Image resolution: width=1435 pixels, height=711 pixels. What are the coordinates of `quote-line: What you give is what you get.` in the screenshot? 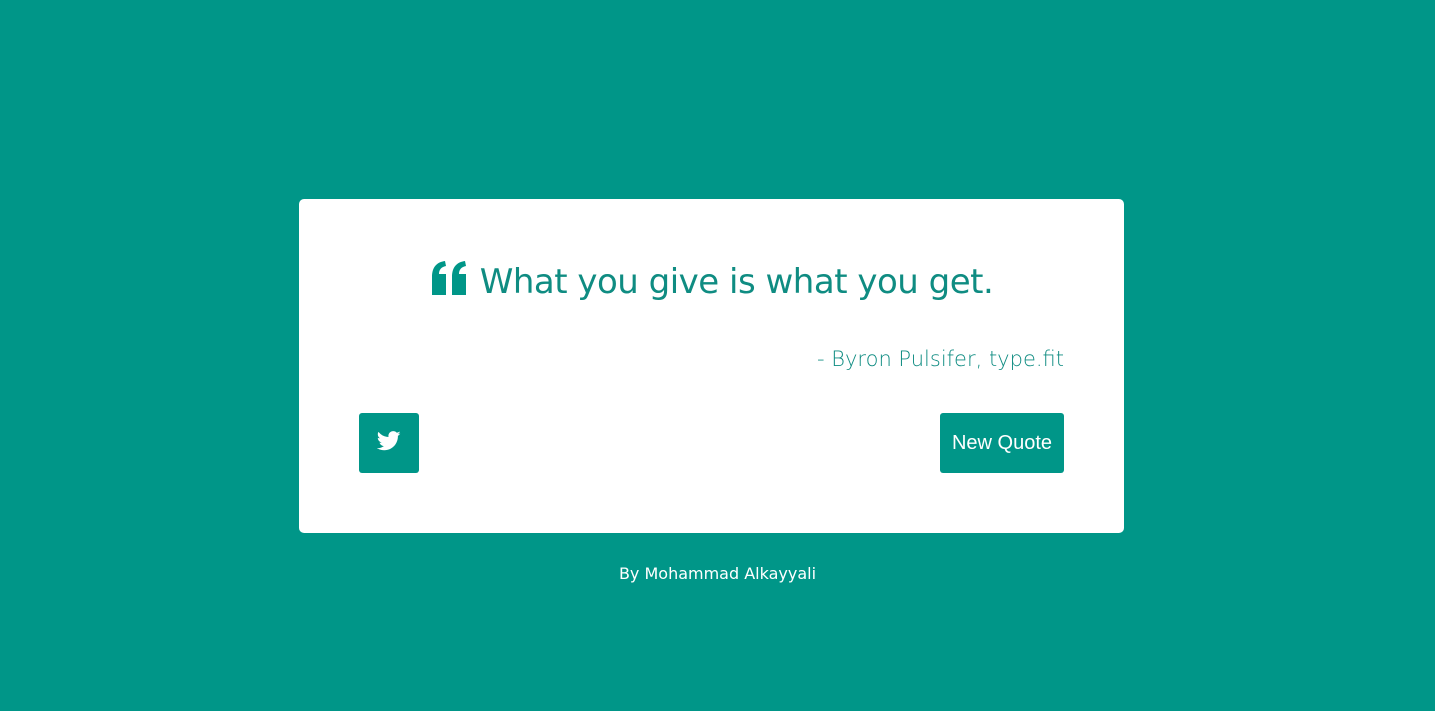 It's located at (711, 282).